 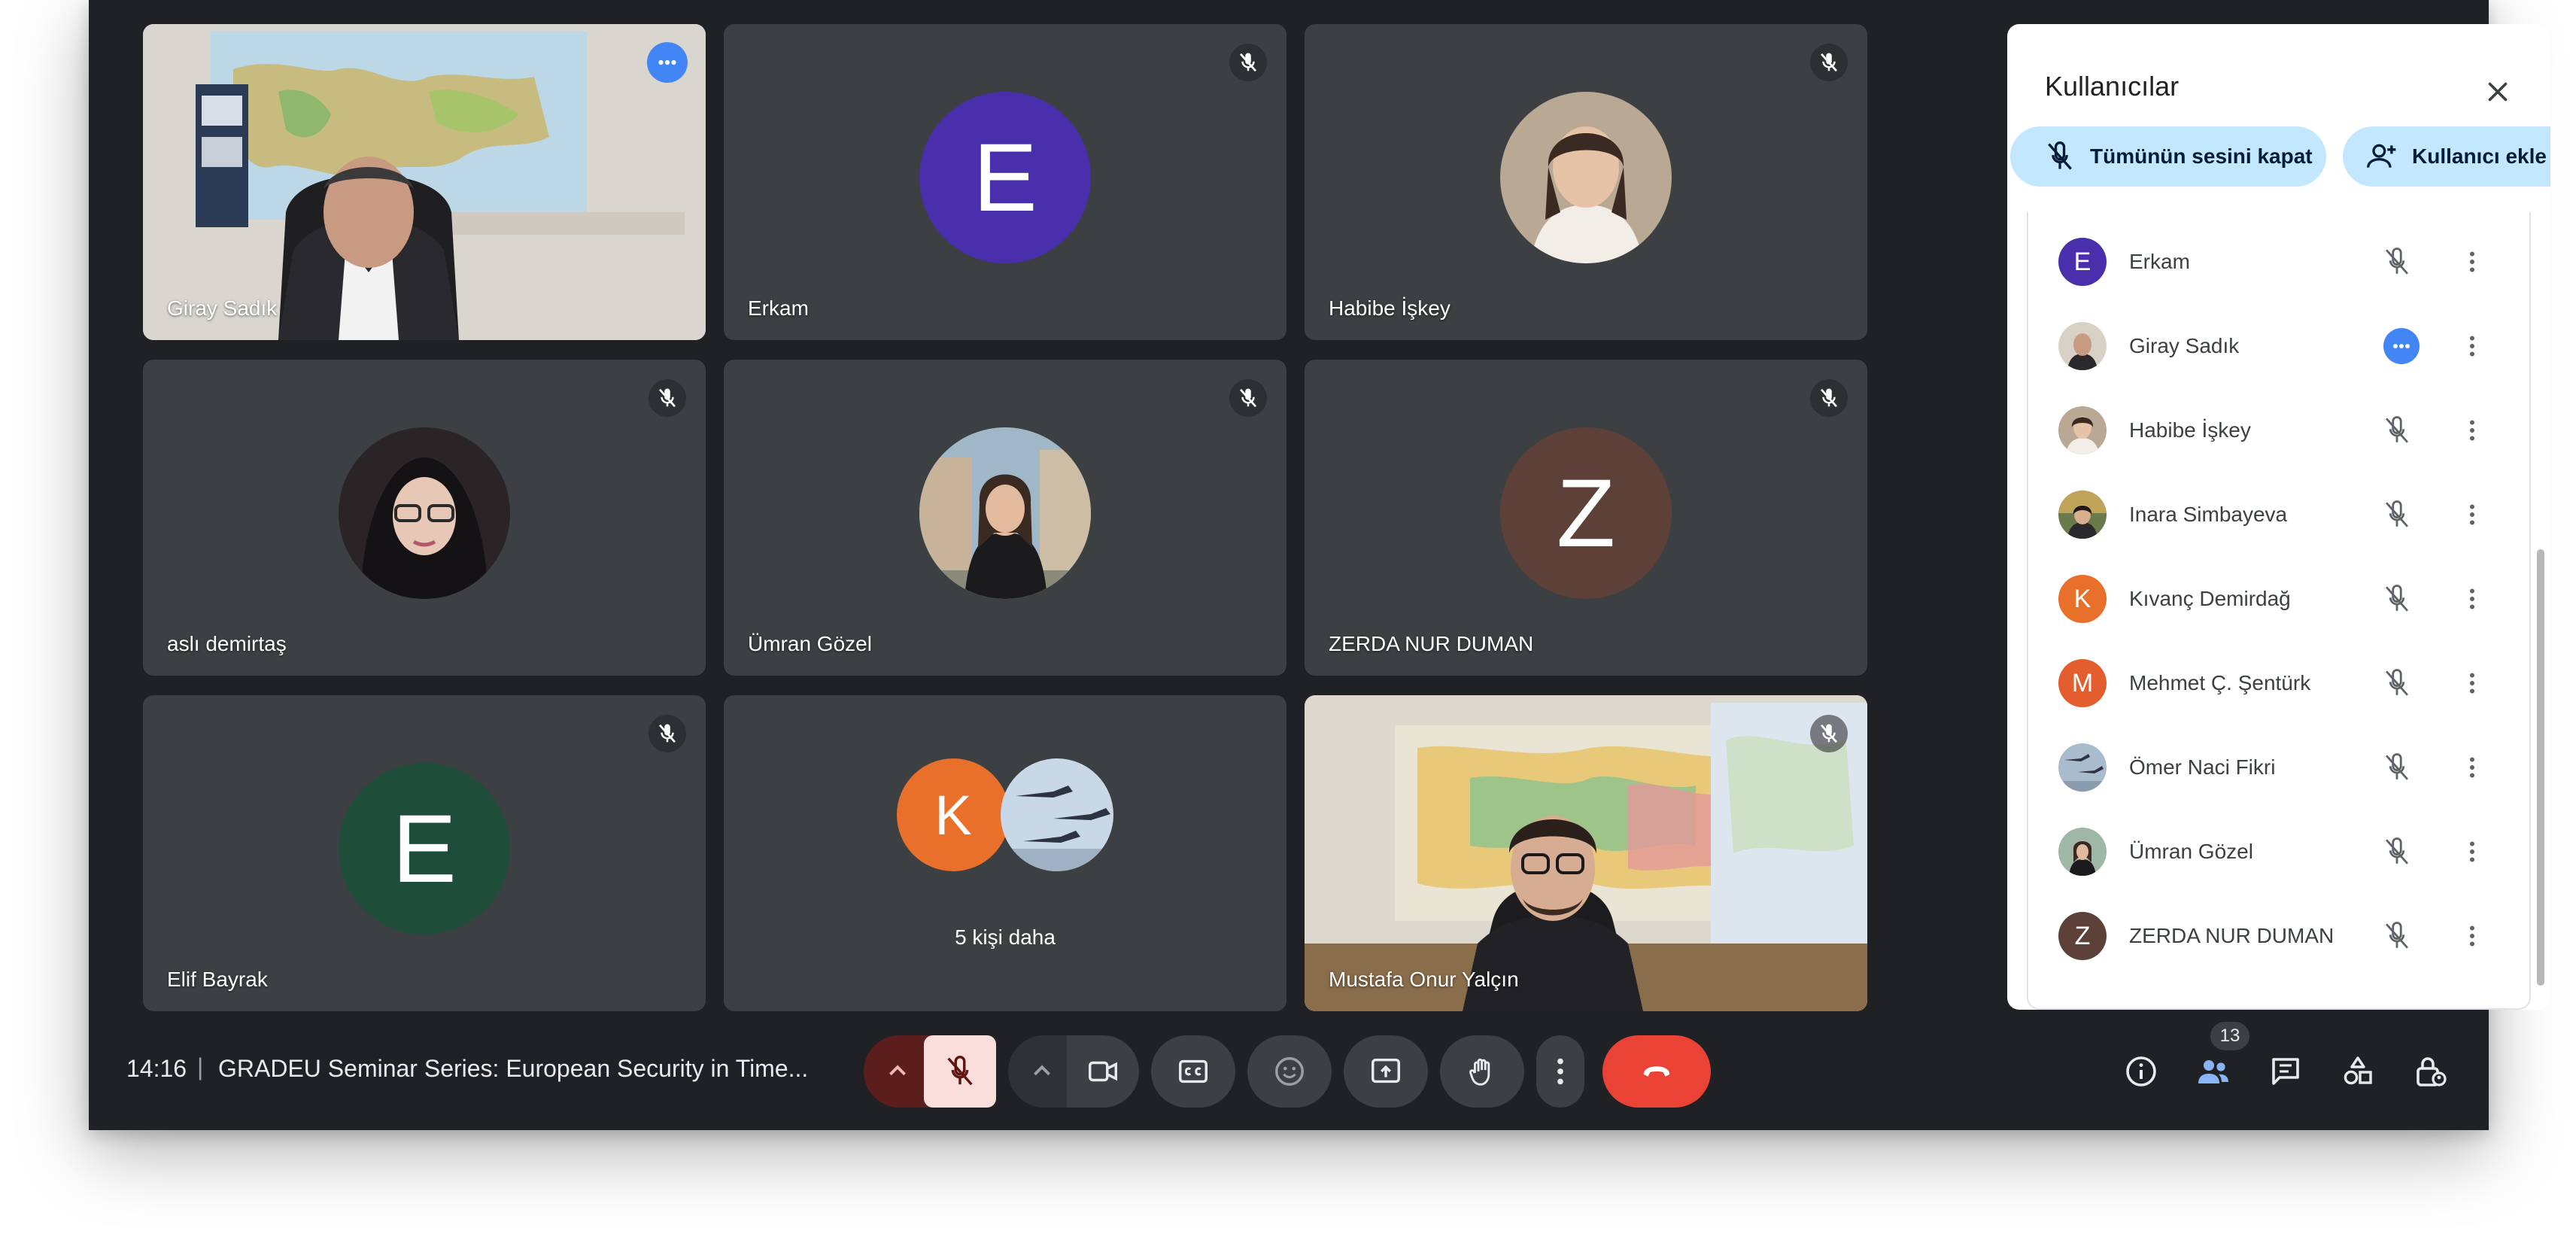 I want to click on camera-feed, so click(x=424, y=182).